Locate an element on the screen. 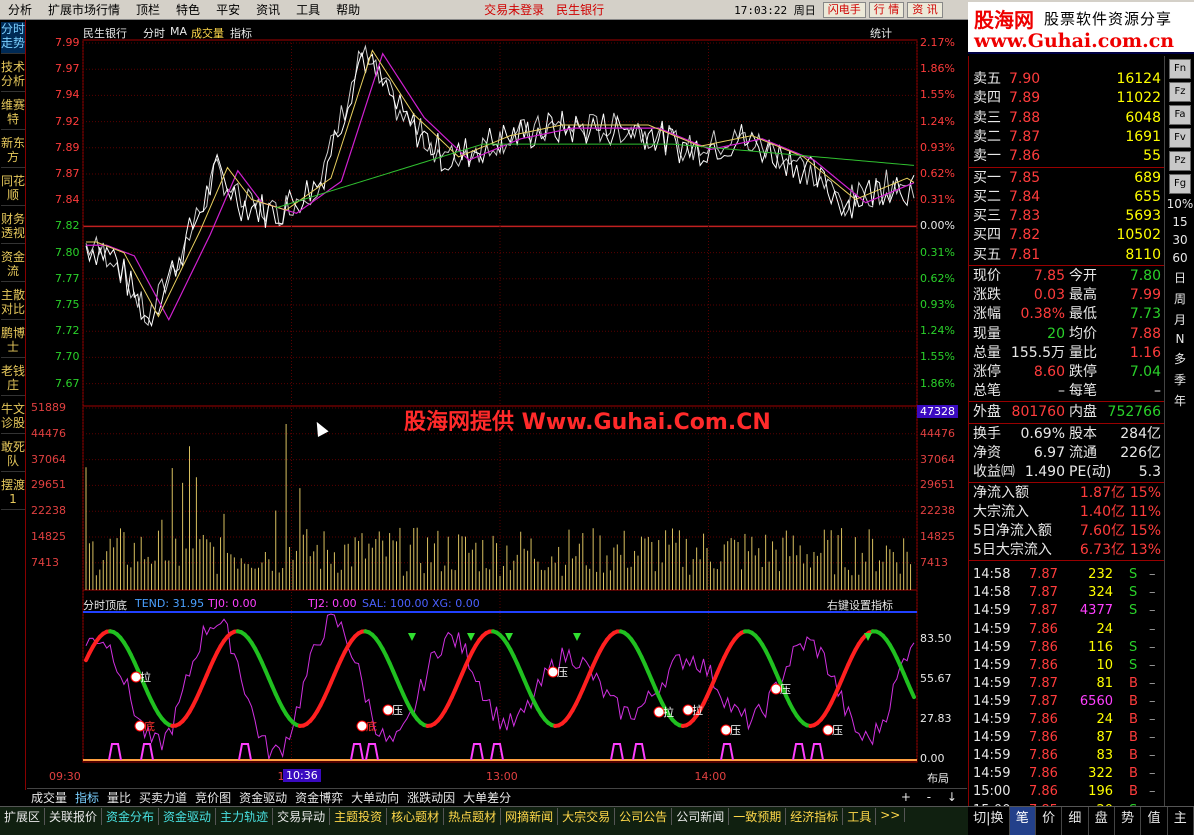 This screenshot has height=835, width=1194. ext-related-quote: 关联报价 is located at coordinates (74, 816).